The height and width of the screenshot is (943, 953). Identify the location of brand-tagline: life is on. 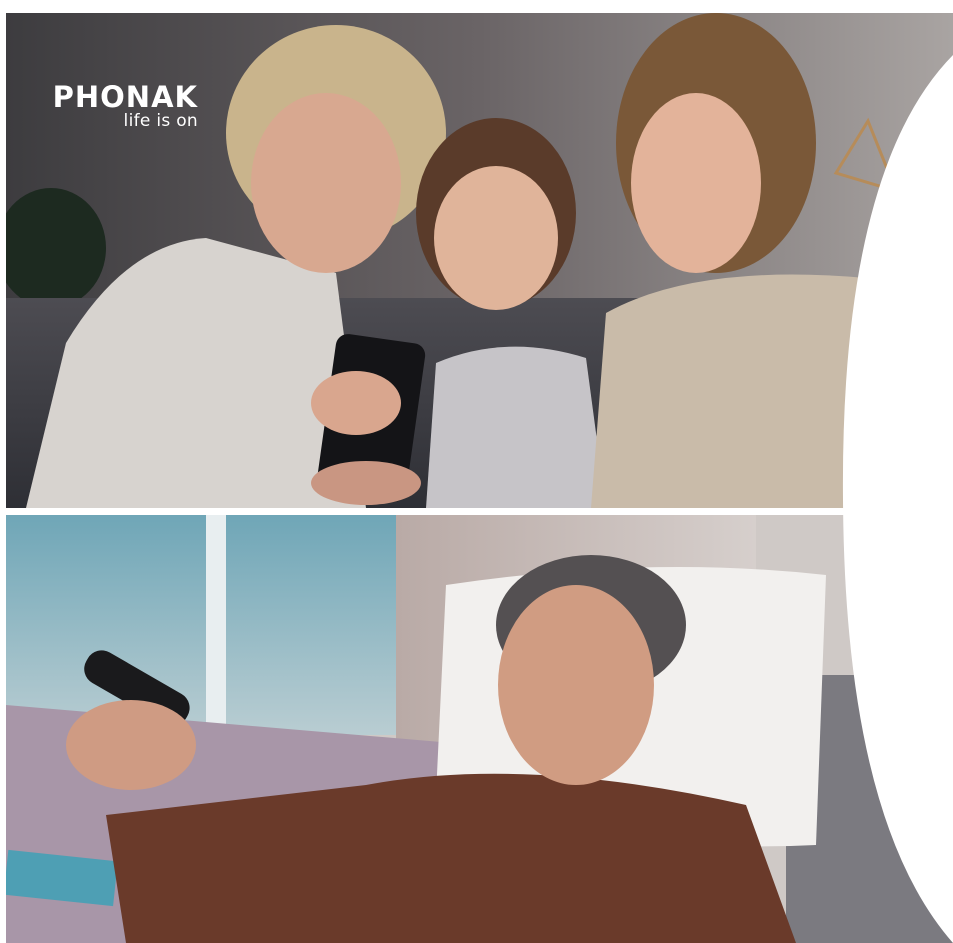
(160, 121).